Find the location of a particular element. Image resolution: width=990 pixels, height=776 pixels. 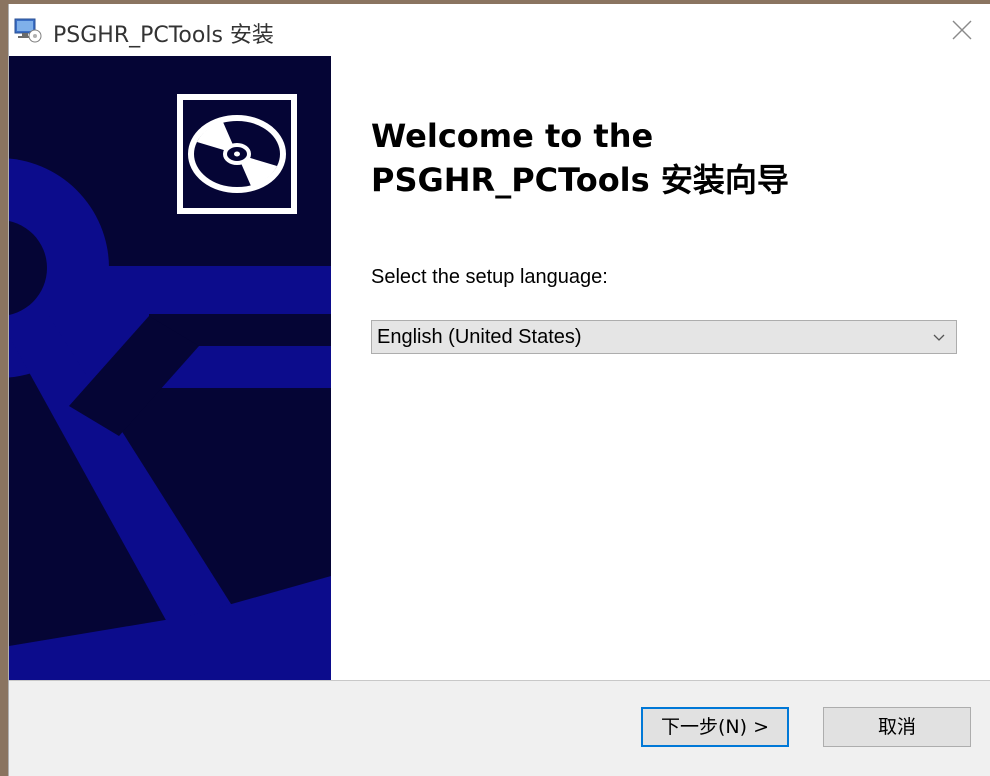

language-dropdown: English (United States) is located at coordinates (664, 337).